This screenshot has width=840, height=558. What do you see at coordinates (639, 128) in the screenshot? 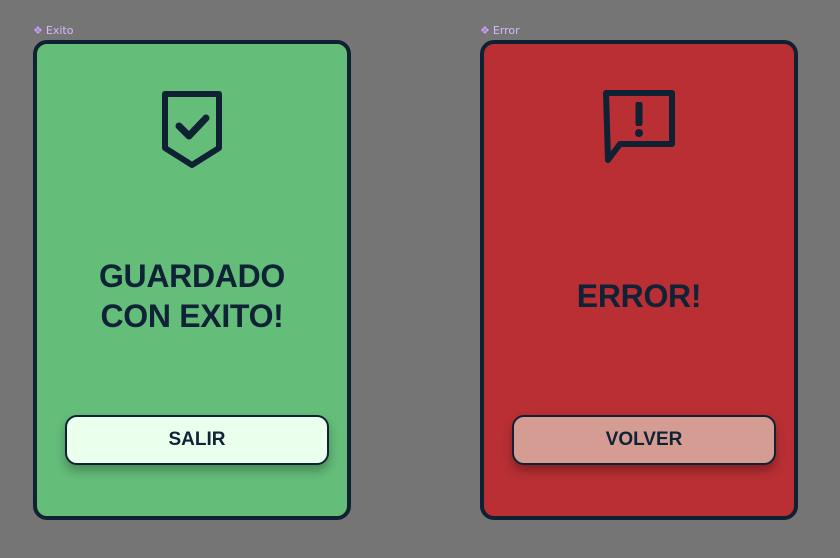
I see `alert-message-icon` at bounding box center [639, 128].